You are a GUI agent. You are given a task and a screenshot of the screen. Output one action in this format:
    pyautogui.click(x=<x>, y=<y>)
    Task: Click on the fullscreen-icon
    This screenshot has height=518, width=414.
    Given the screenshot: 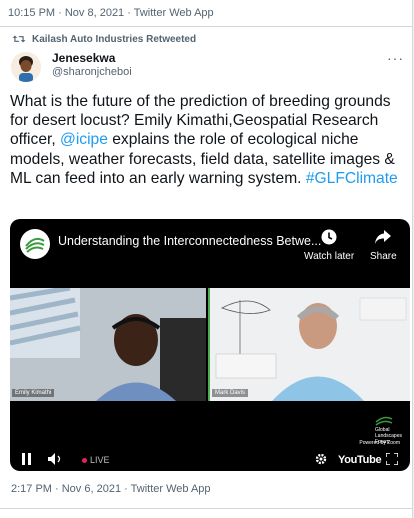 What is the action you would take?
    pyautogui.click(x=392, y=460)
    